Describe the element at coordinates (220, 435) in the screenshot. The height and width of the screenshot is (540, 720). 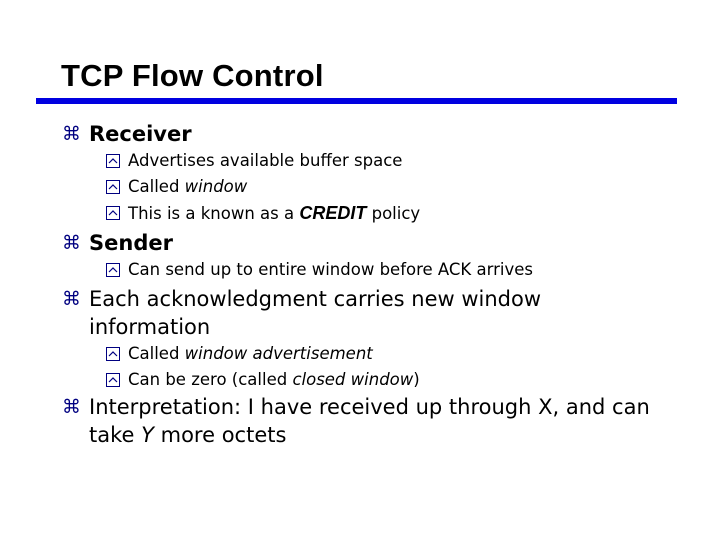
I see `text-run: more octets` at that location.